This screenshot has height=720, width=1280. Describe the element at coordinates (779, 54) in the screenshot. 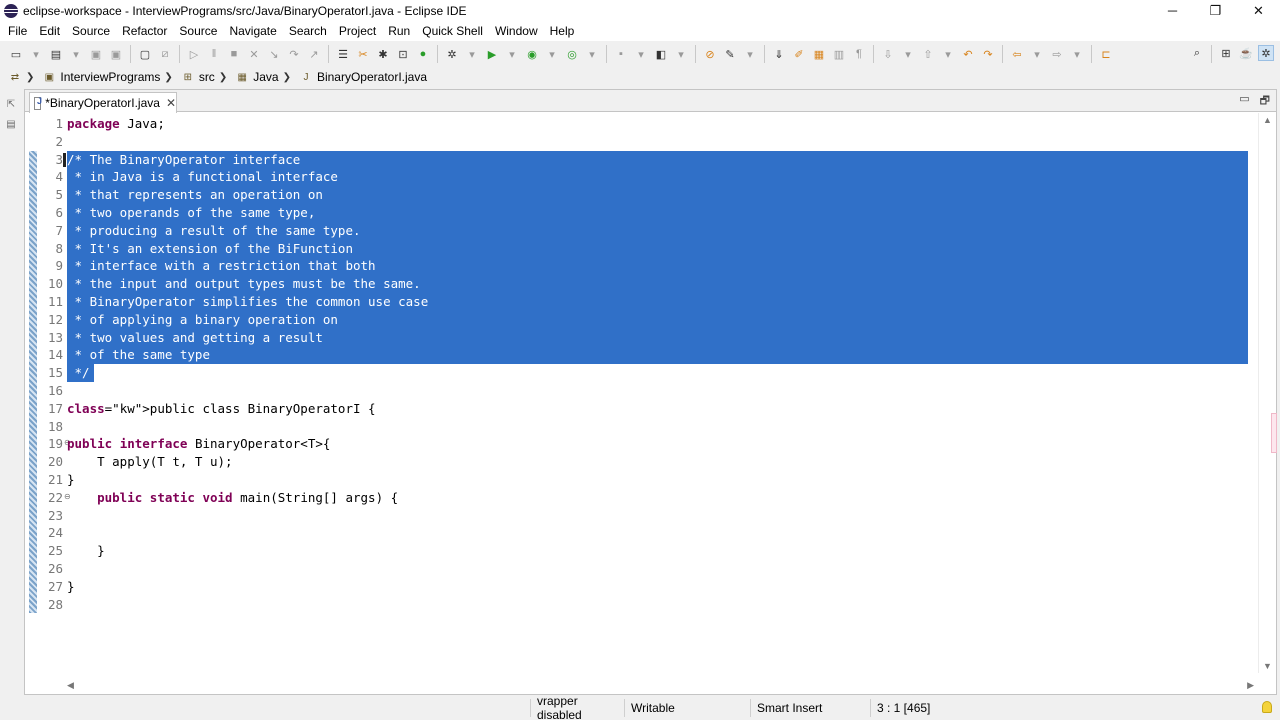

I see `next-annotation-icon: ⇓` at that location.